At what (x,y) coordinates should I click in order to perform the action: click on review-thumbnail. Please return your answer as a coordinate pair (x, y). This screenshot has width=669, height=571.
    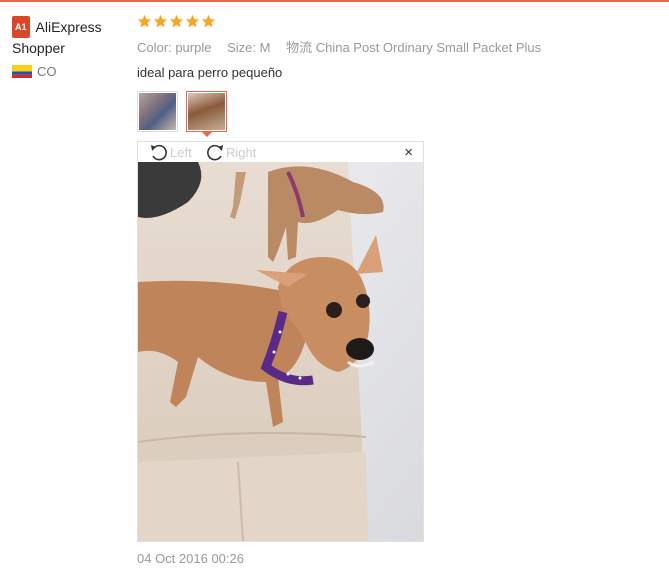
    Looking at the image, I should click on (157, 111).